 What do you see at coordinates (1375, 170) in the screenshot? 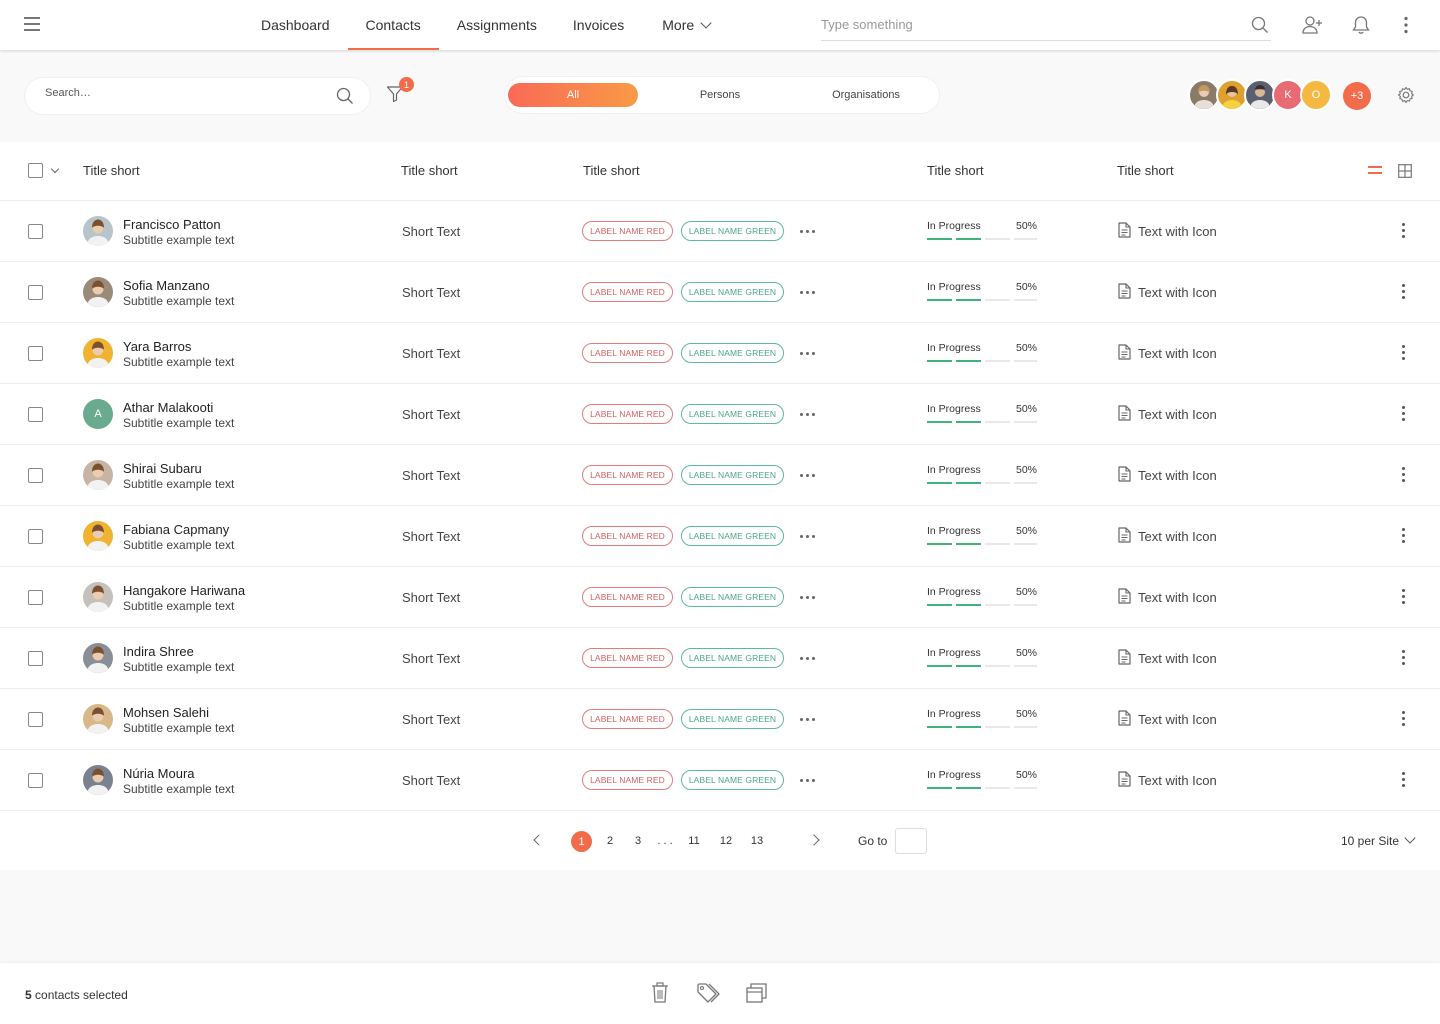
I see `list-view-icon` at bounding box center [1375, 170].